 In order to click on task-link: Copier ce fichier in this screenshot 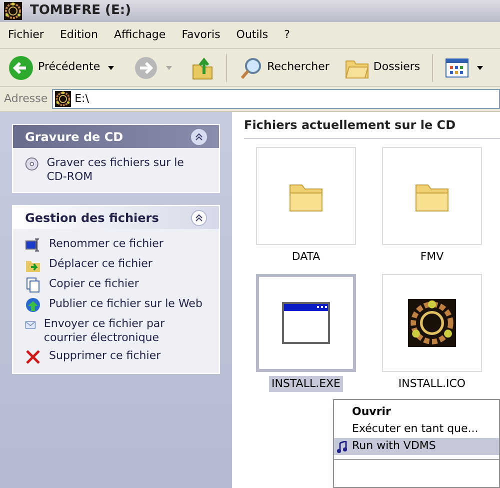, I will do `click(94, 284)`.